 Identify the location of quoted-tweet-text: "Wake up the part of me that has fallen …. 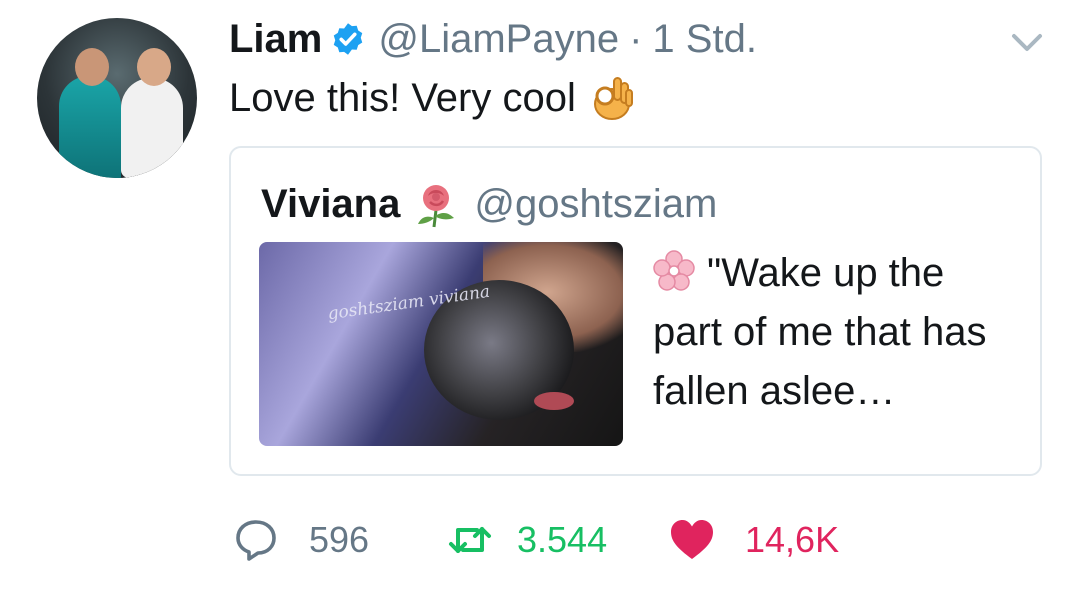
(838, 332).